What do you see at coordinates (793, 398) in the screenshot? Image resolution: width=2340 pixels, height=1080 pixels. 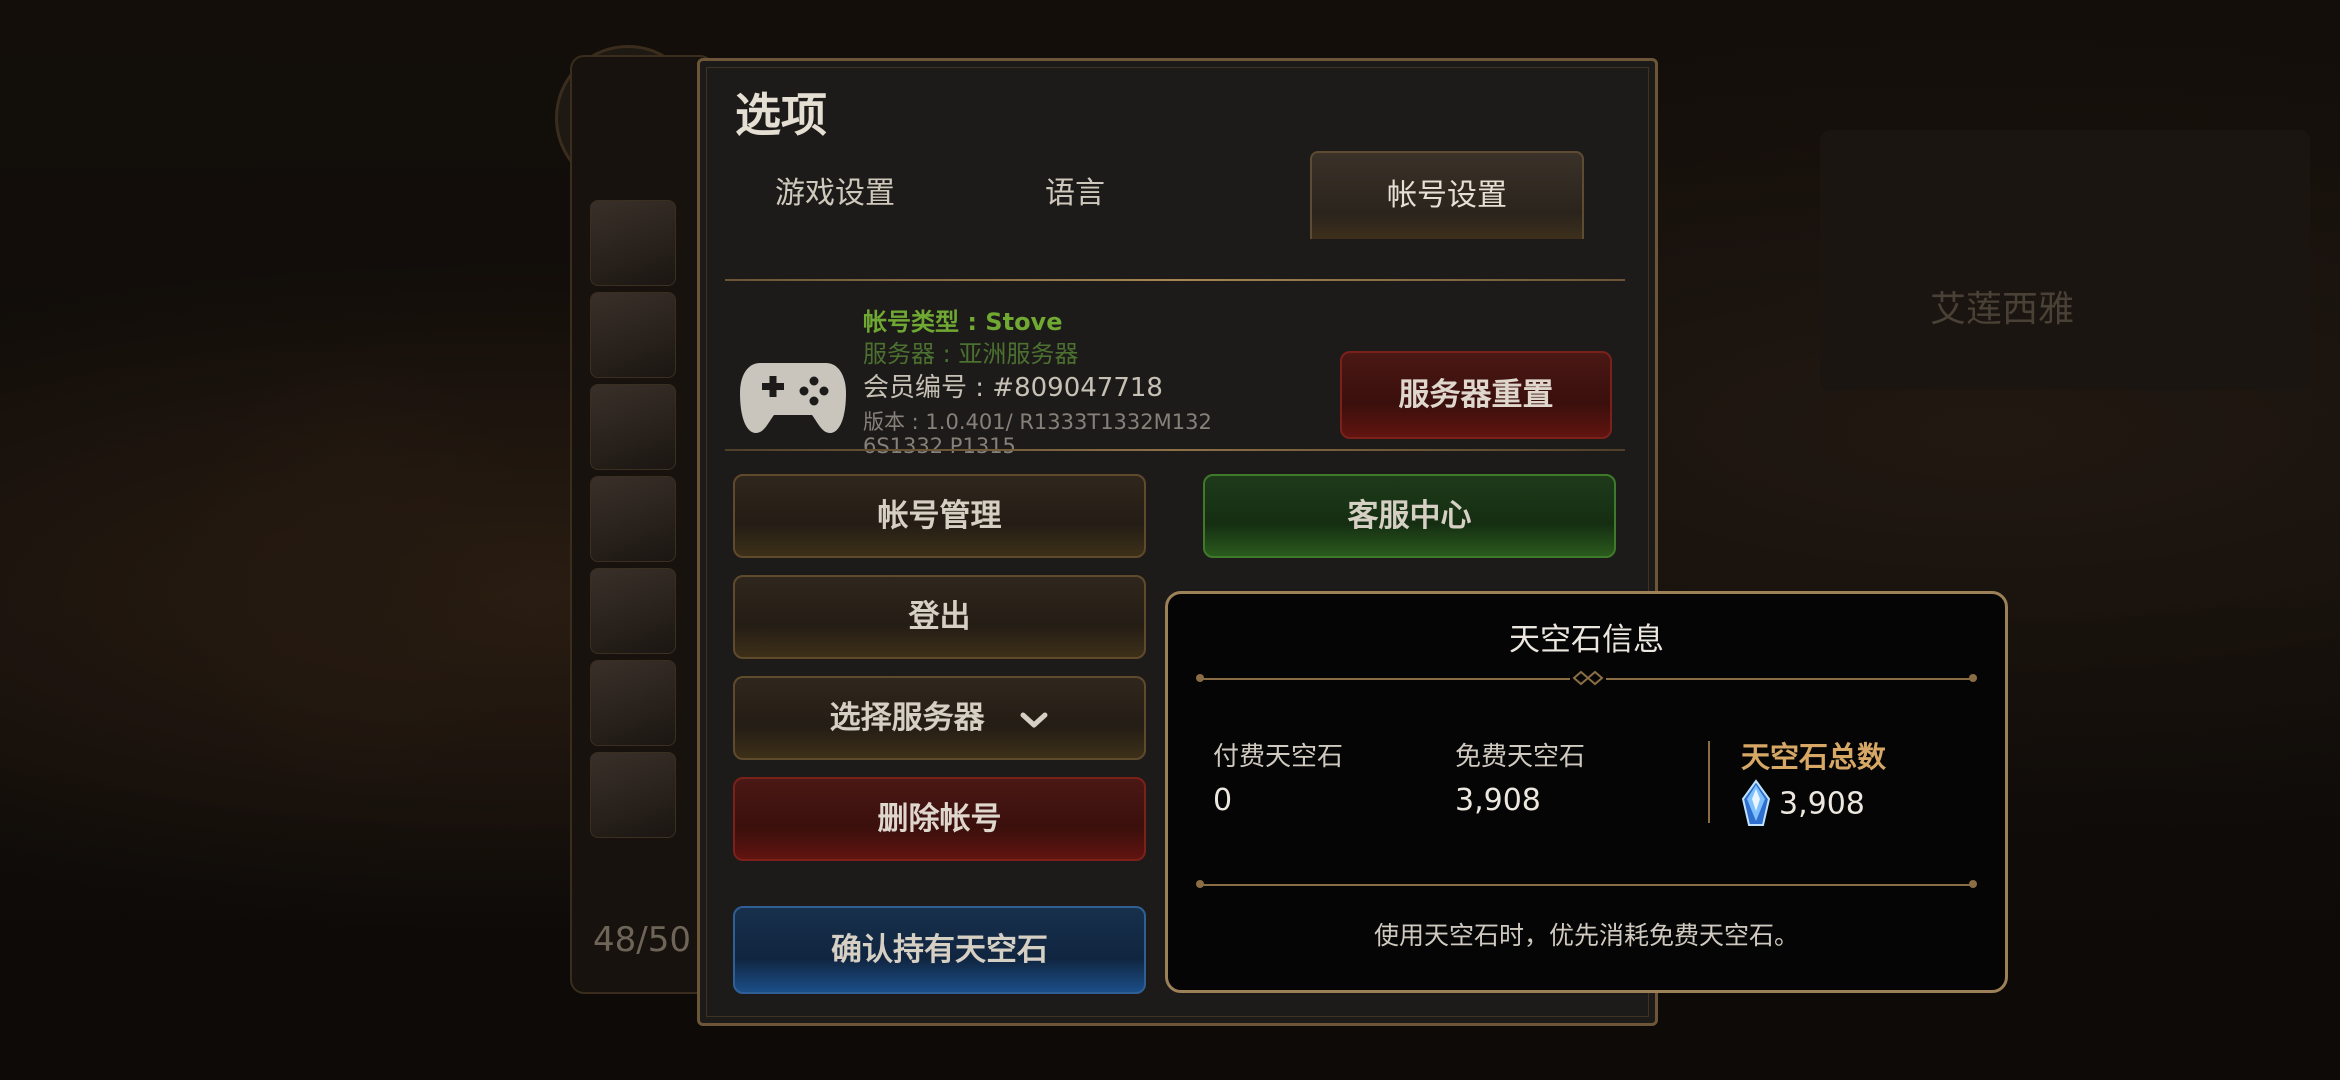 I see `gamepad-icon` at bounding box center [793, 398].